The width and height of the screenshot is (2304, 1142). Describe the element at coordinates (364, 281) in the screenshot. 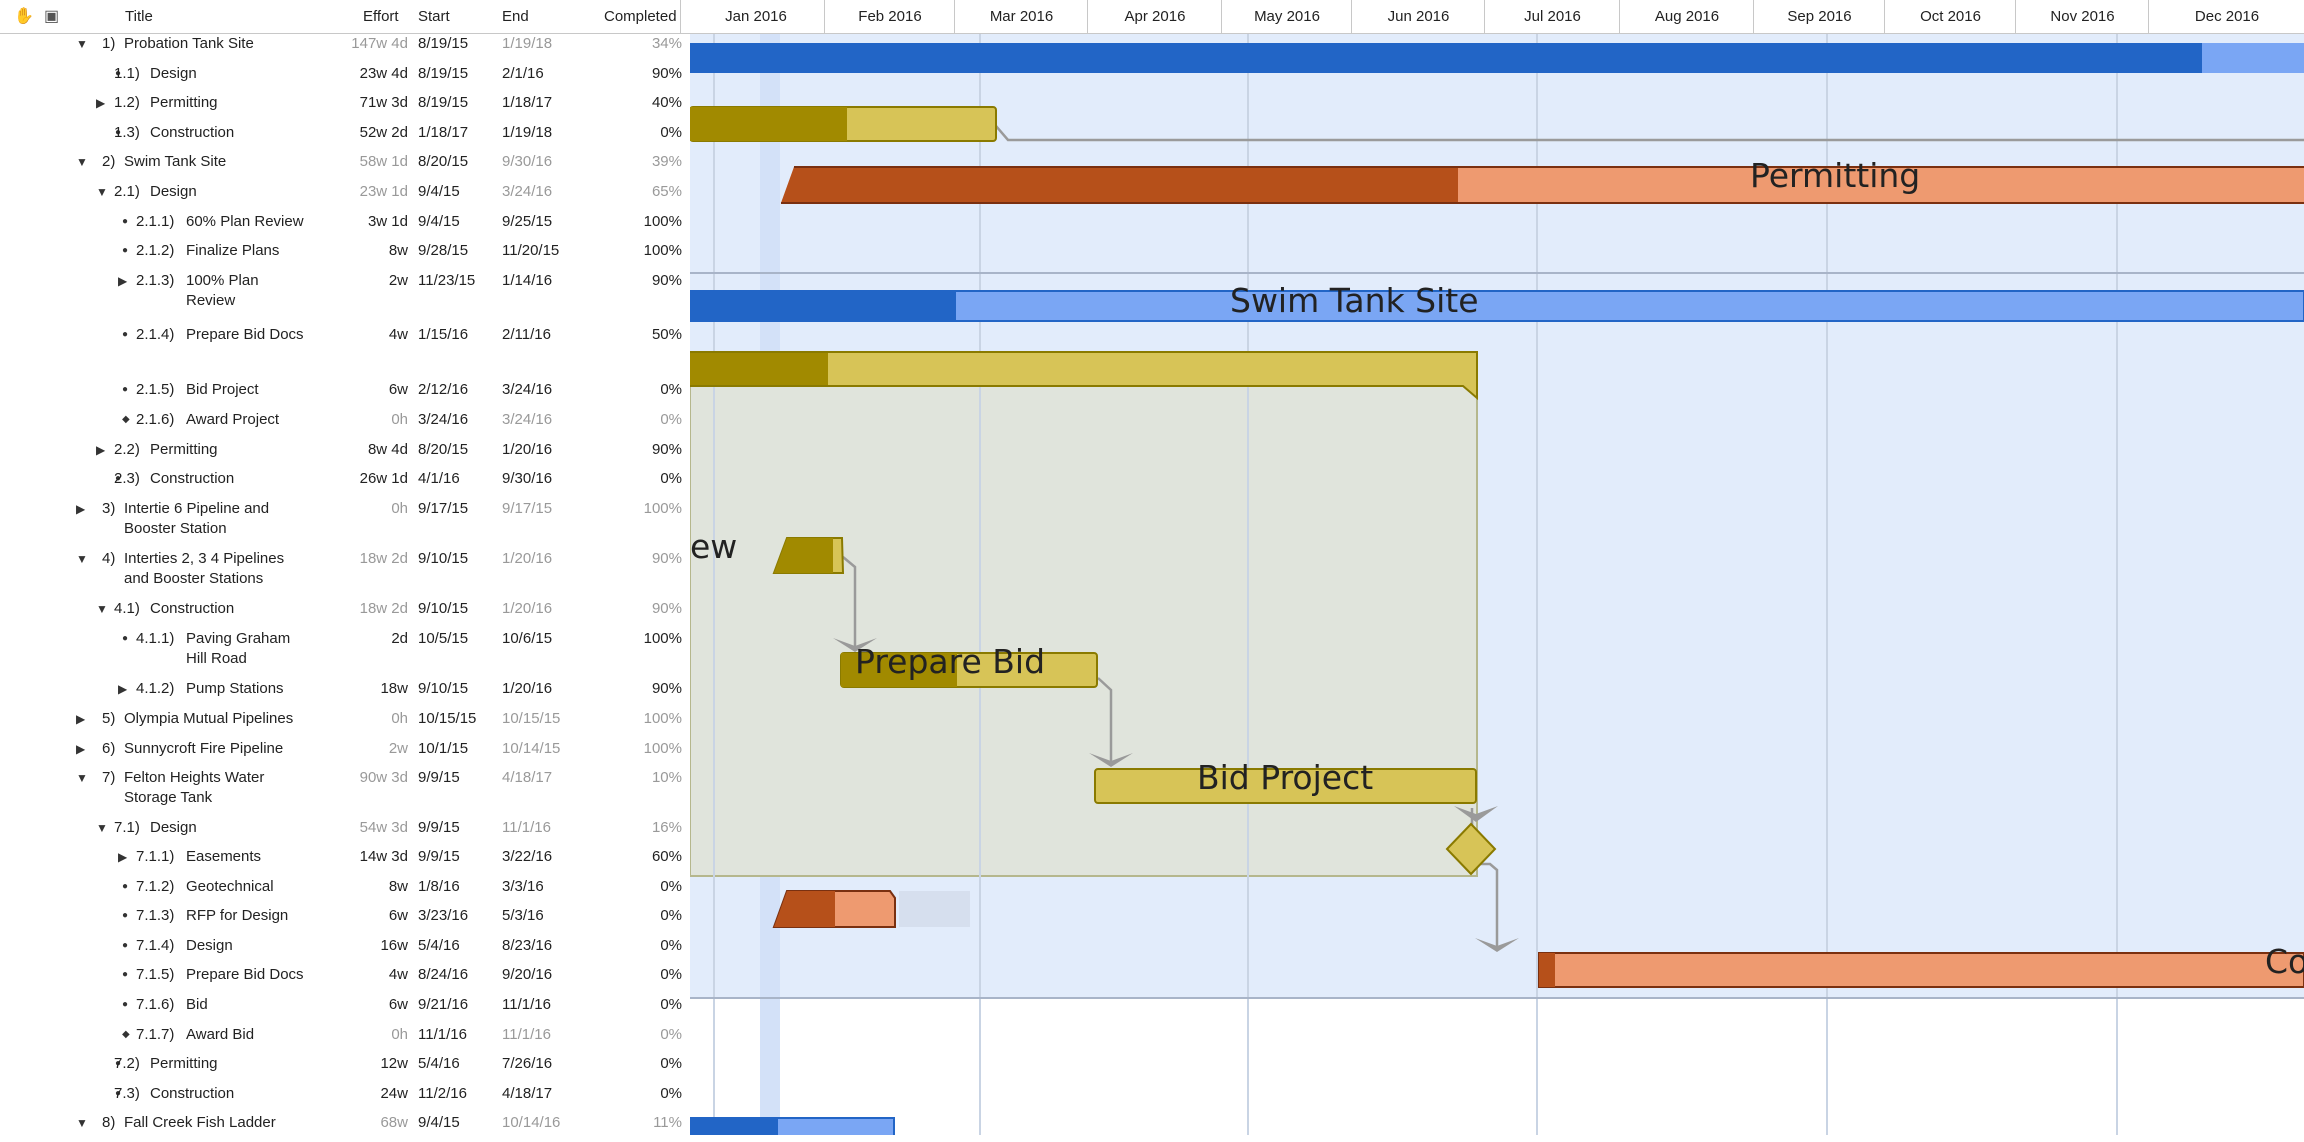

I see `task-effort: 2w` at that location.